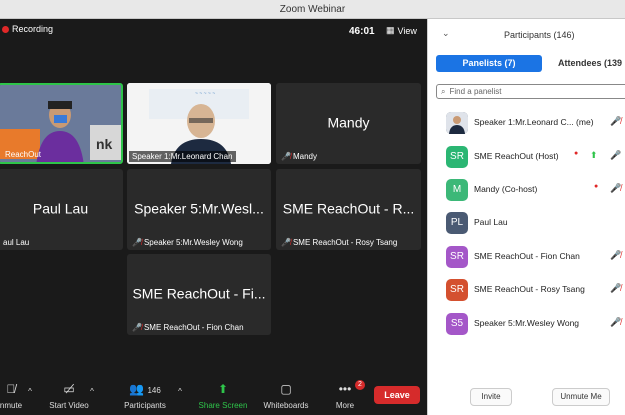 This screenshot has width=625, height=415. What do you see at coordinates (539, 35) in the screenshot?
I see `panel-title: Participants (146)` at bounding box center [539, 35].